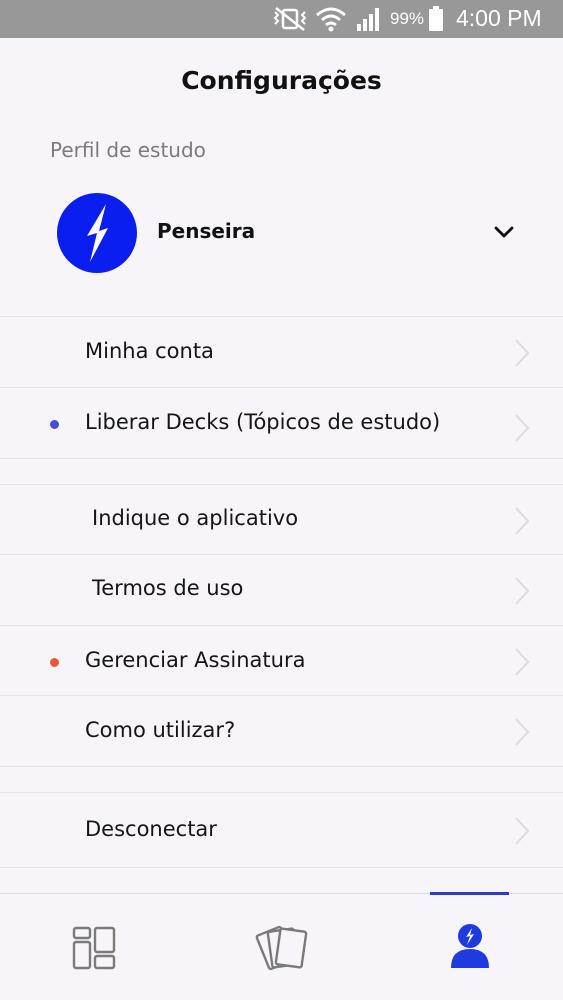 The image size is (563, 1000). Describe the element at coordinates (499, 18) in the screenshot. I see `clock: 4:00 PM` at that location.